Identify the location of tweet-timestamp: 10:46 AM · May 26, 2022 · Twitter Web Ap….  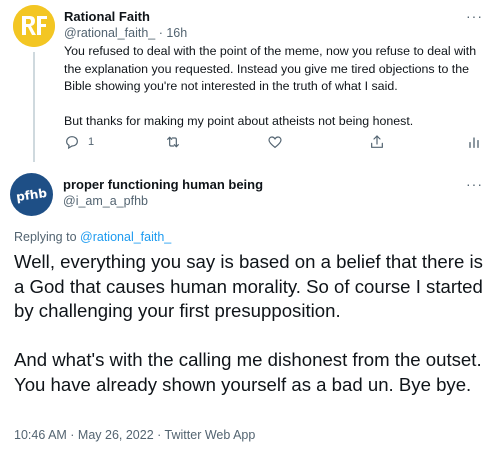
(134, 435).